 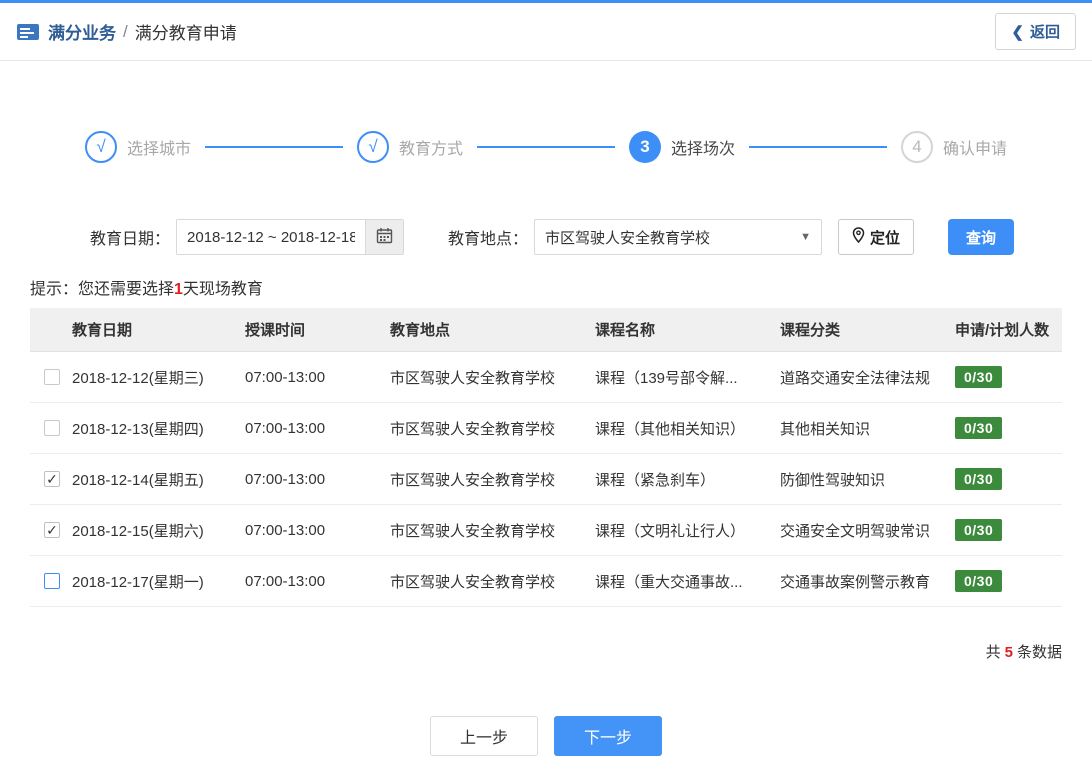 I want to click on top-bar: 满分业务 / 满分教育申请 ❮ 返回, so click(x=546, y=30).